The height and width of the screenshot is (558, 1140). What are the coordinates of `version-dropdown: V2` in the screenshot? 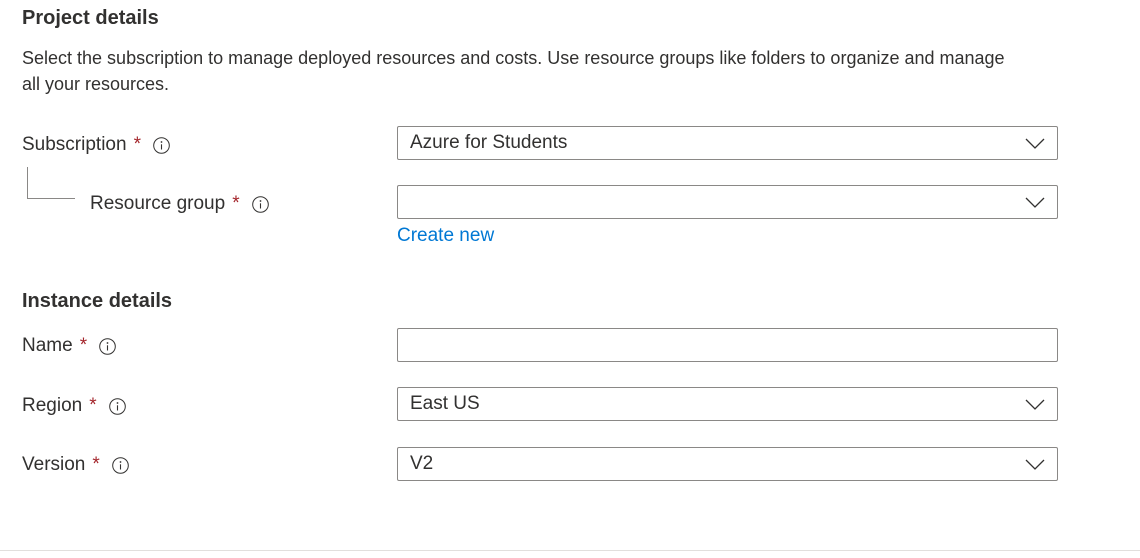 It's located at (727, 464).